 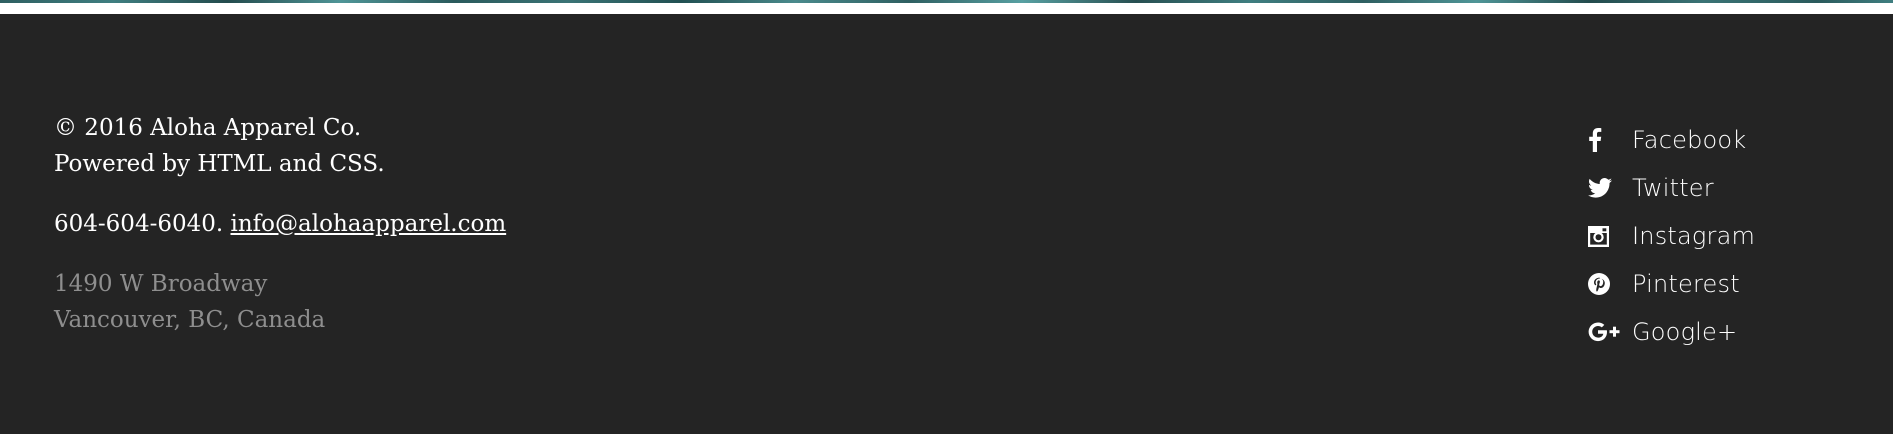 I want to click on banner-pattern, so click(x=946, y=1).